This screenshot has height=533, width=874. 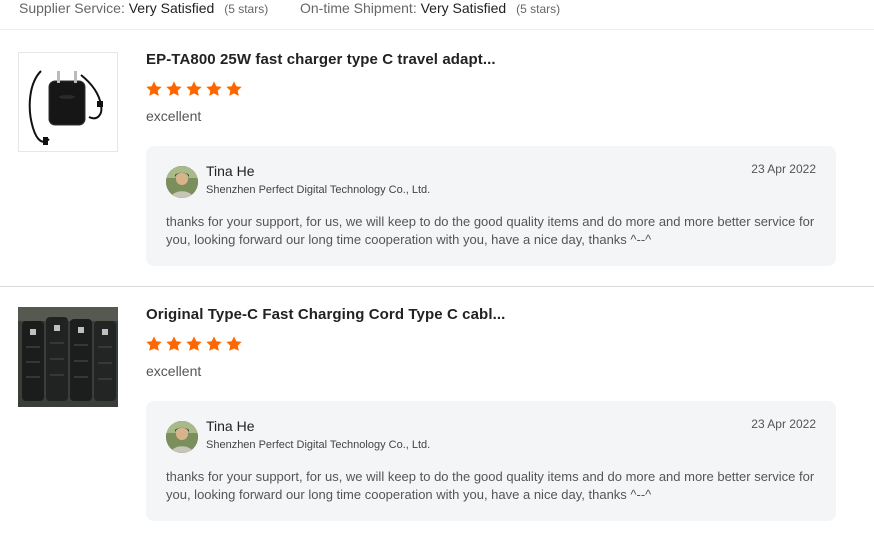 I want to click on supplier-service-label: Supplier Service:, so click(x=72, y=8).